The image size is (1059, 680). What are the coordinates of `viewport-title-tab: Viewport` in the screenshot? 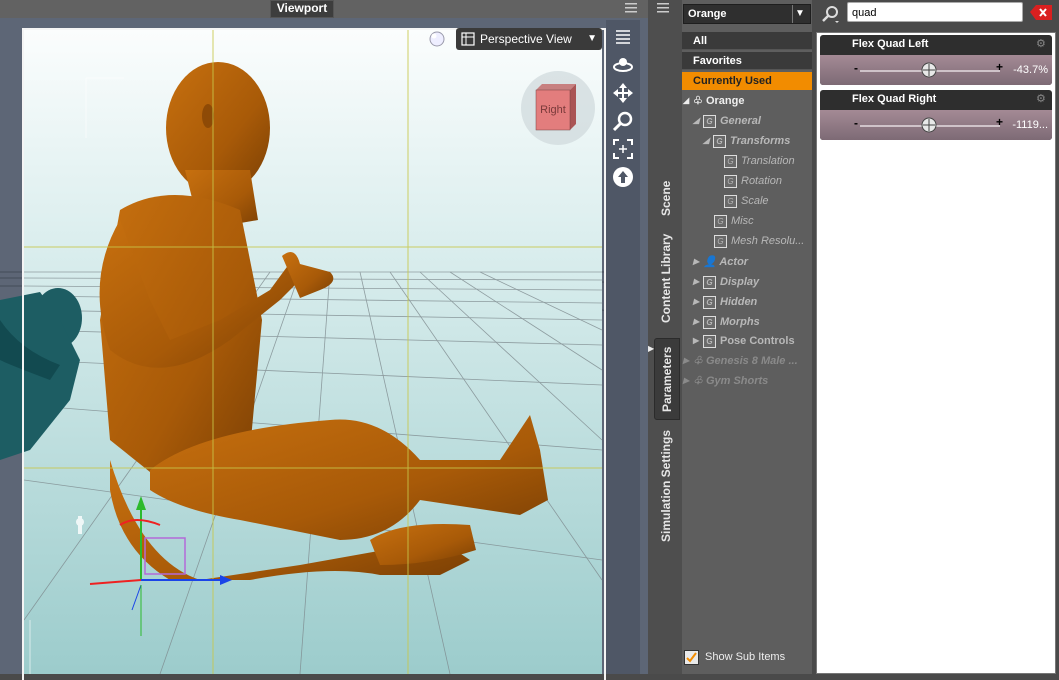 It's located at (302, 9).